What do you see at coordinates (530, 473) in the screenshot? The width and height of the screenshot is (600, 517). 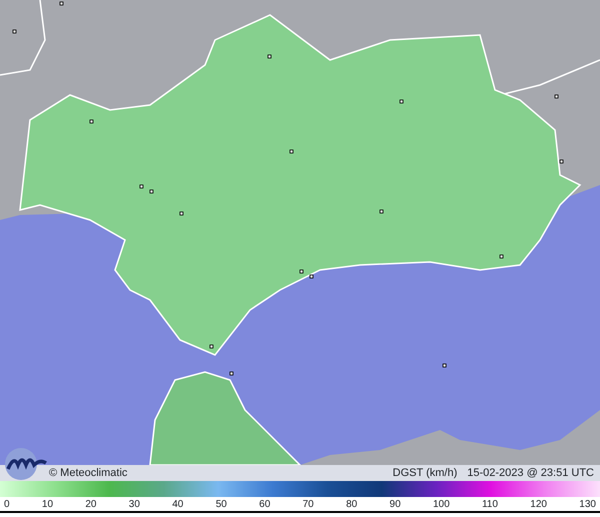 I see `timestamp: 15-02-2023 @ 23:51 UTC` at bounding box center [530, 473].